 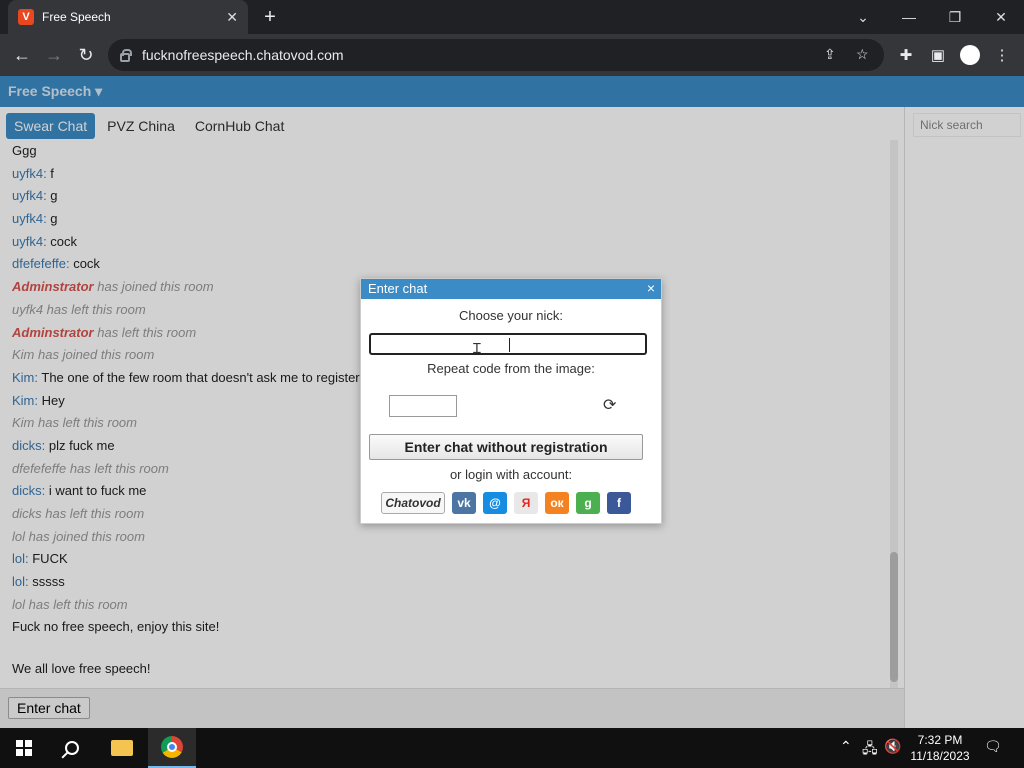 I want to click on reload-icon: ↻, so click(x=86, y=55).